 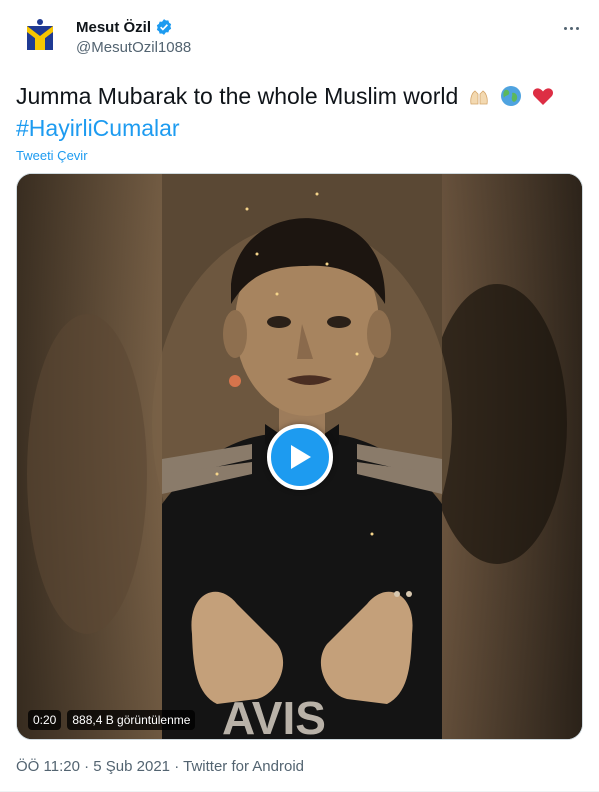 I want to click on tweet-body: Jumma Mubarak to the whole Muslim world, so click(x=237, y=96).